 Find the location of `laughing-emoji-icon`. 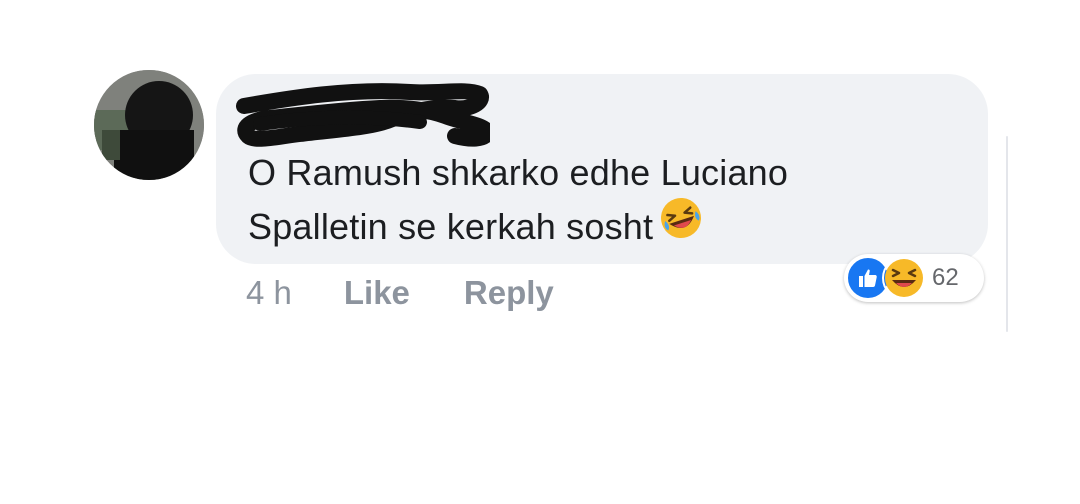

laughing-emoji-icon is located at coordinates (681, 225).